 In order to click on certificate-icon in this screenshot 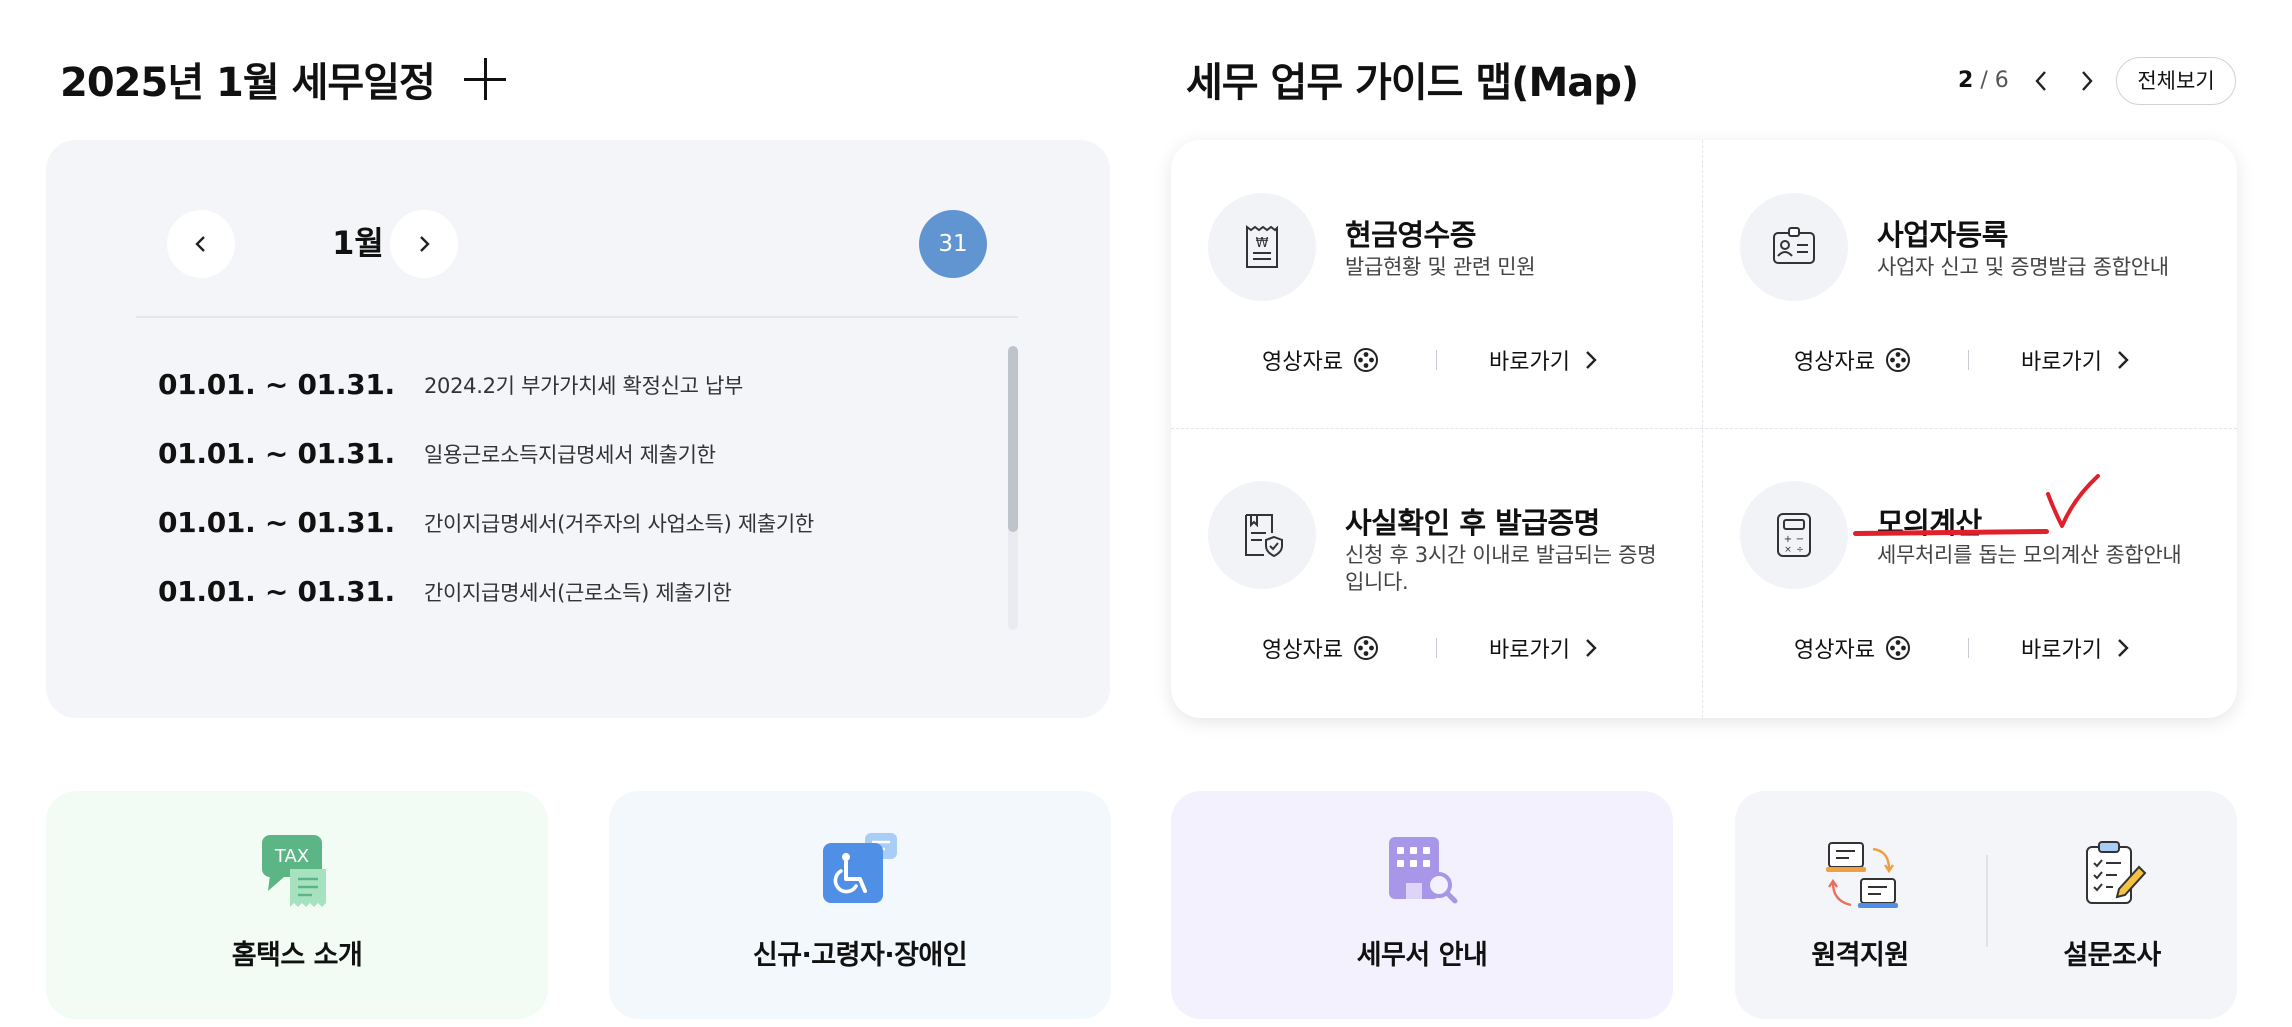, I will do `click(1264, 536)`.